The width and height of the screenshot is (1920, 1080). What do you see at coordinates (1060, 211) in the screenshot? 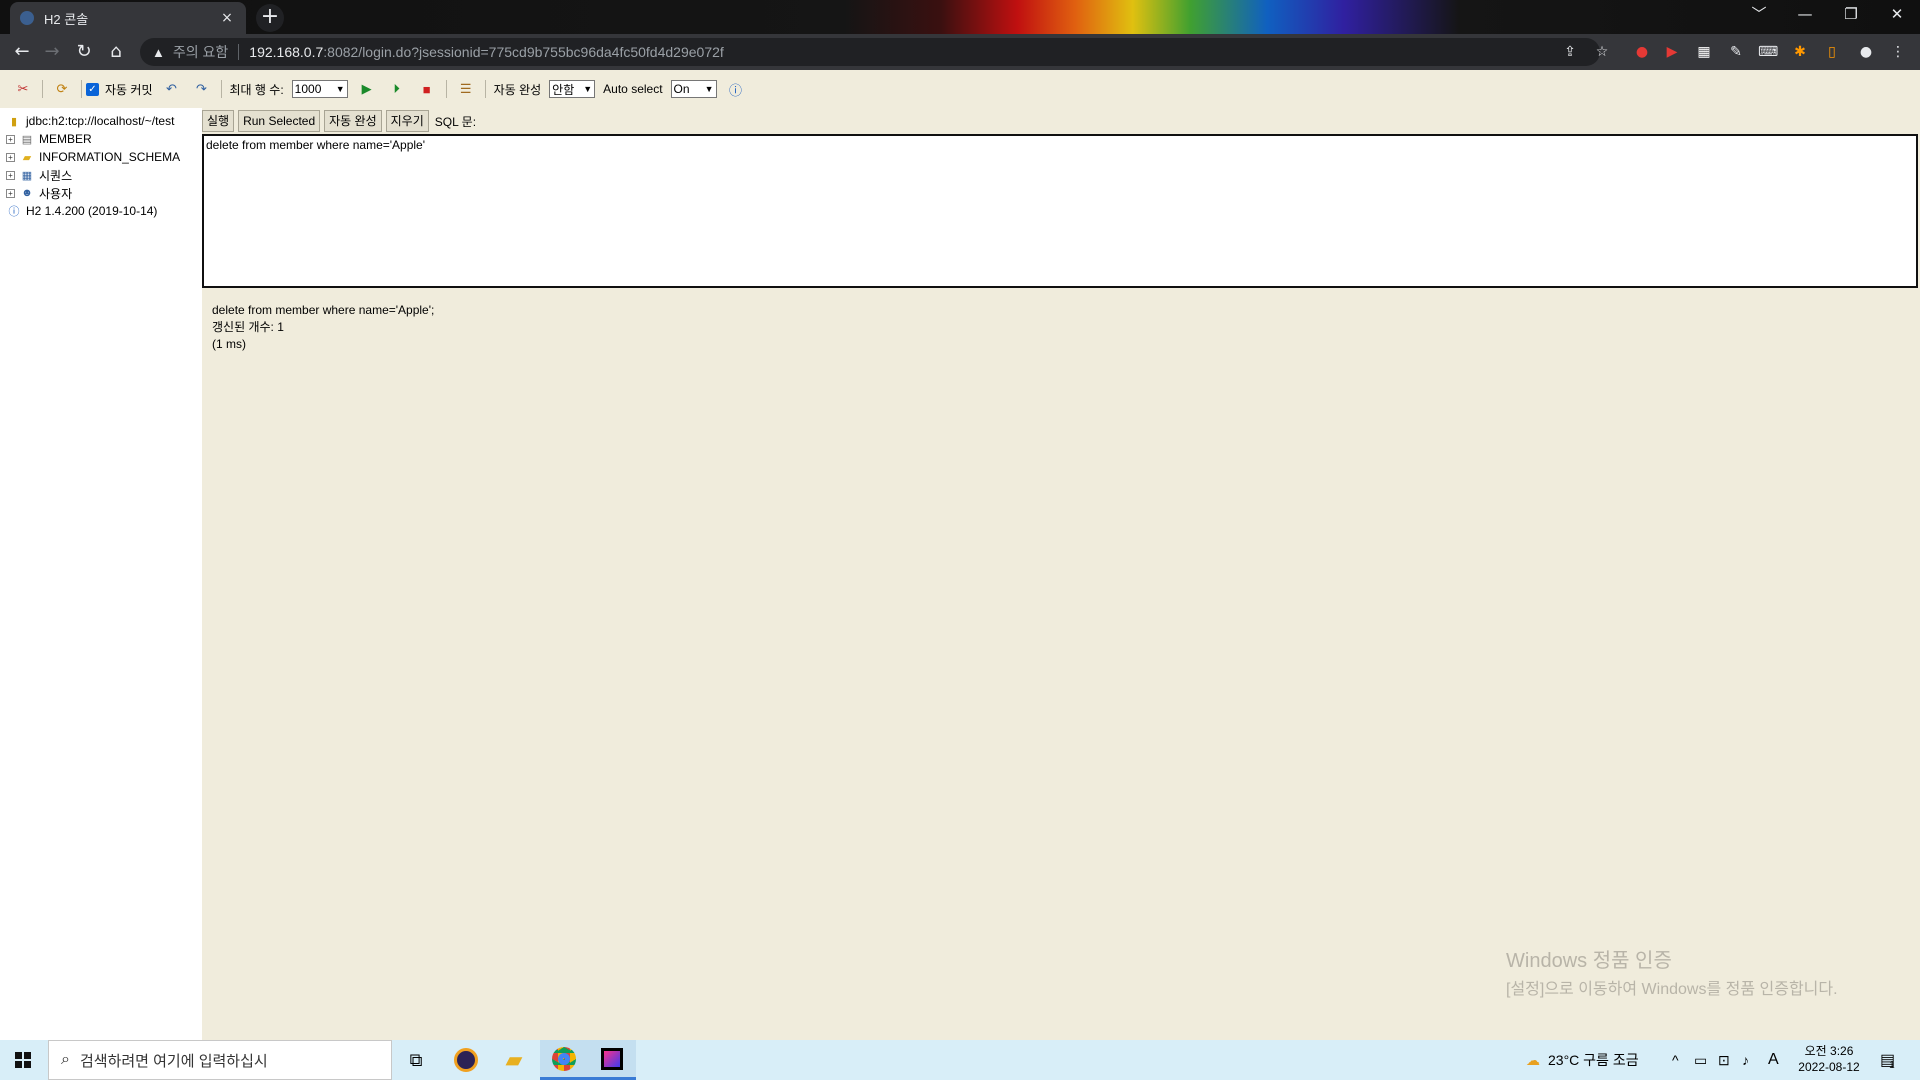
I see `sql-editor: delete from member where name='Apple'` at bounding box center [1060, 211].